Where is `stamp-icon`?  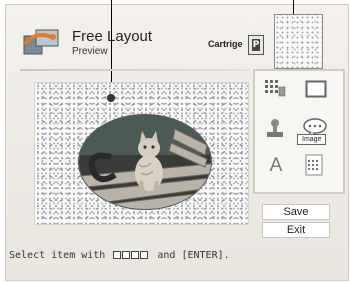
stamp-icon is located at coordinates (275, 128).